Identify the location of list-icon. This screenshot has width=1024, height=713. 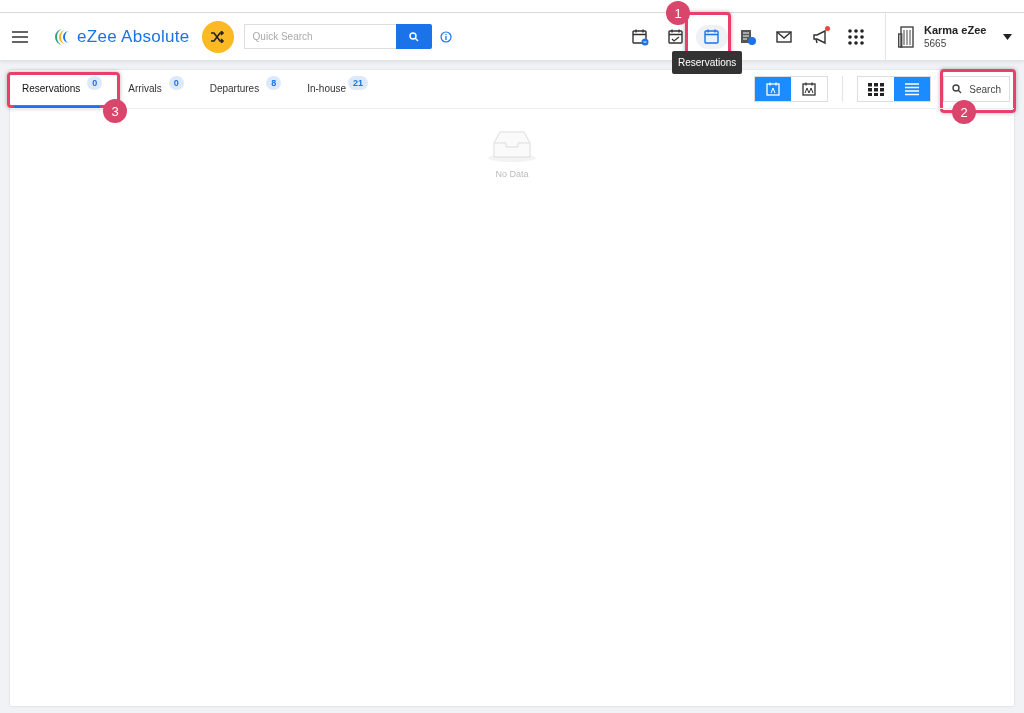
(912, 89).